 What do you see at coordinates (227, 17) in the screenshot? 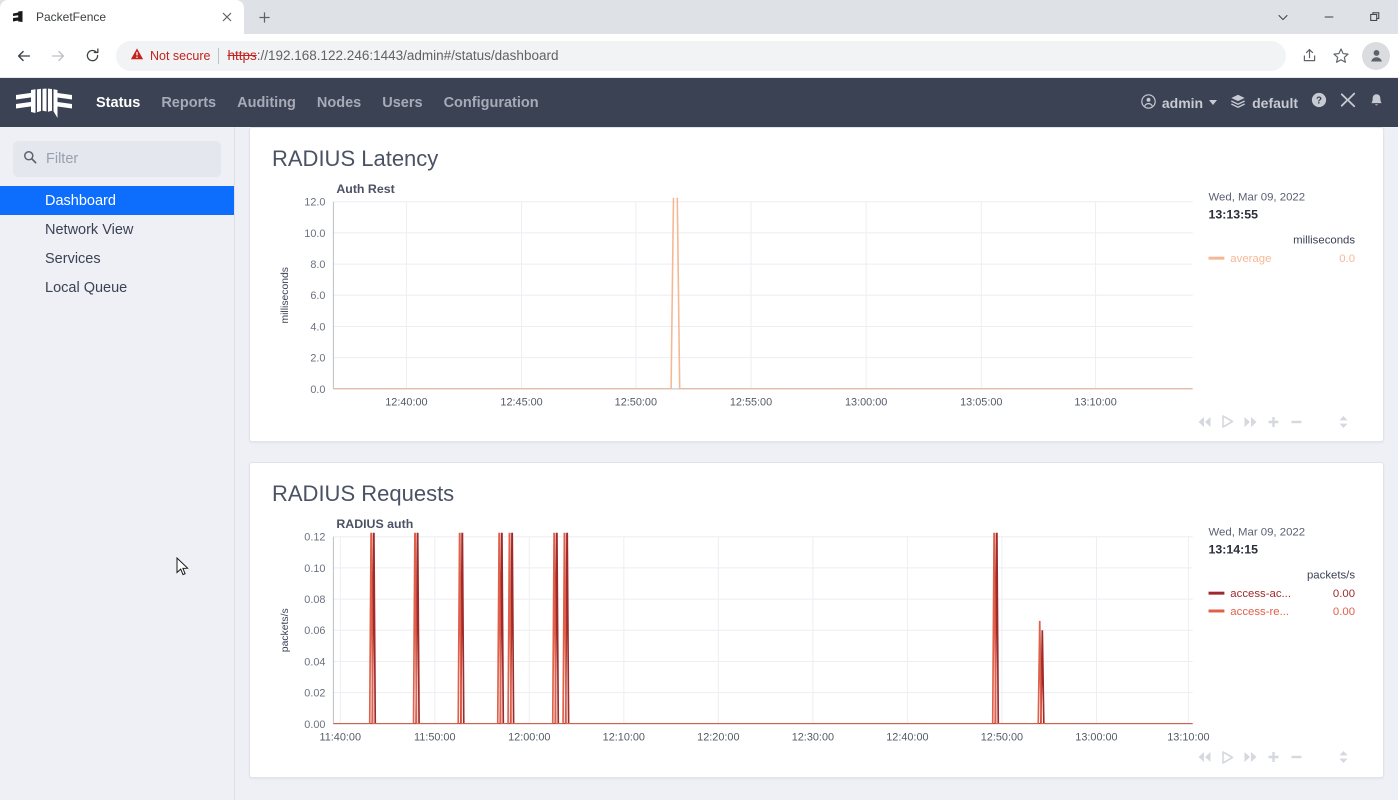
I see `close-icon` at bounding box center [227, 17].